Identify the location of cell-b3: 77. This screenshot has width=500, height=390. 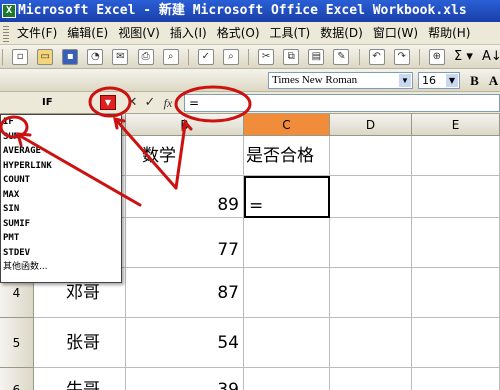
(185, 243).